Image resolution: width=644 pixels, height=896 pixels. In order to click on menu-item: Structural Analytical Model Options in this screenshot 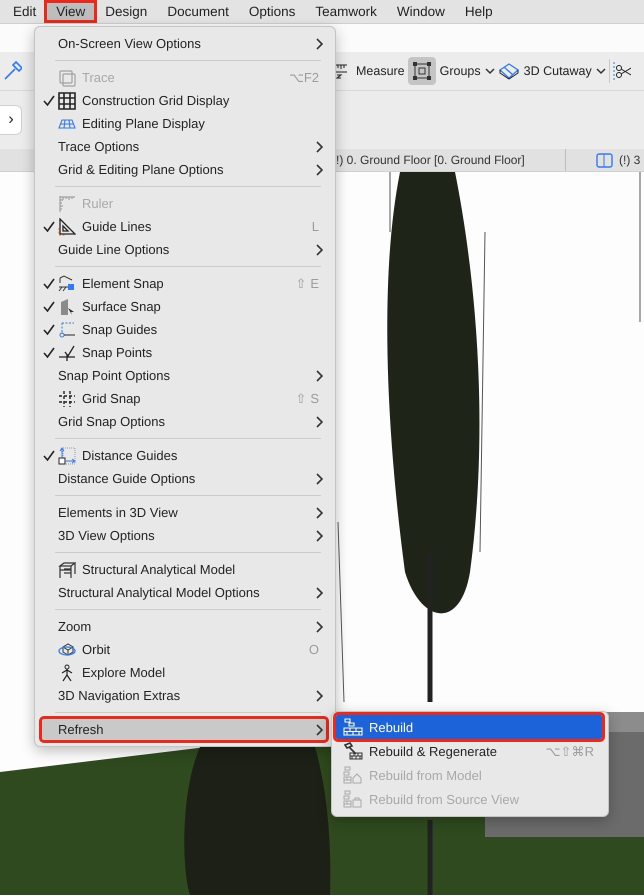, I will do `click(184, 592)`.